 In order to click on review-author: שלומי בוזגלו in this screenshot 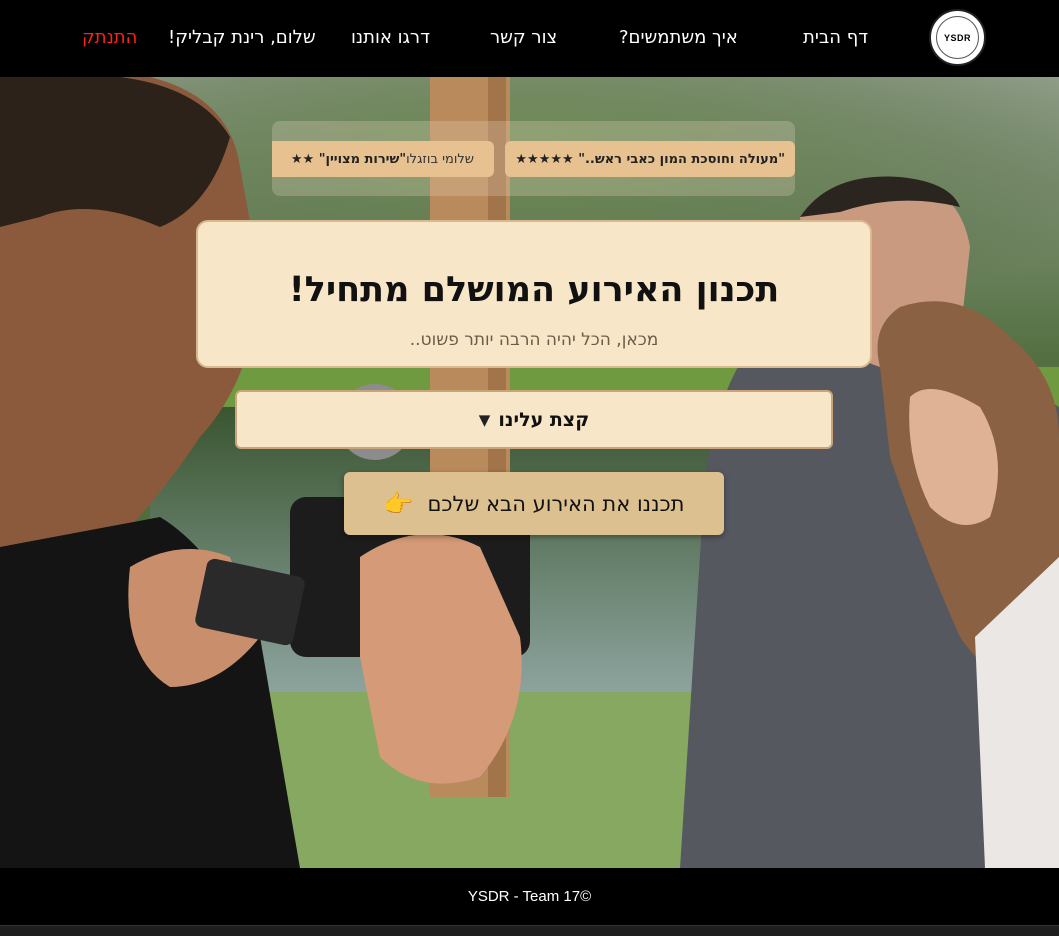, I will do `click(440, 159)`.